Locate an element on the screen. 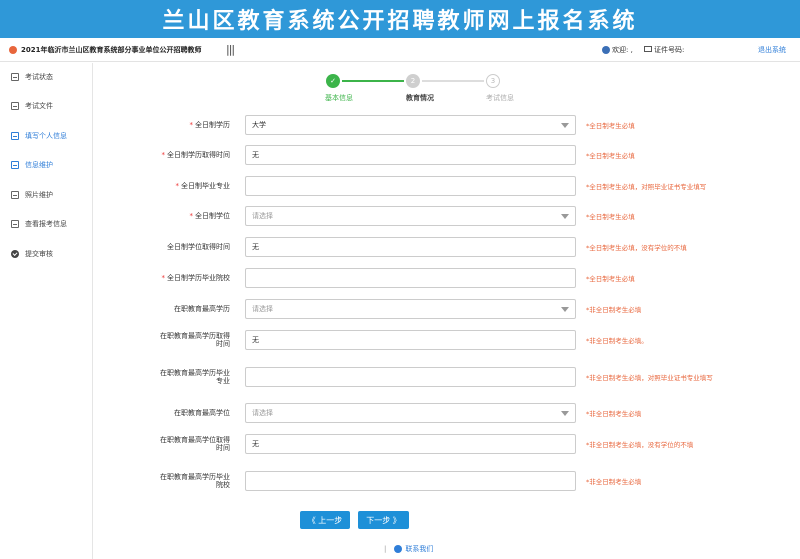 The width and height of the screenshot is (800, 559). fulltime-education-select: 大学 is located at coordinates (410, 125).